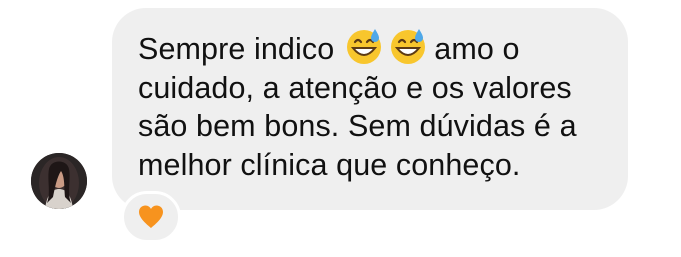  I want to click on reaction-badge, so click(151, 217).